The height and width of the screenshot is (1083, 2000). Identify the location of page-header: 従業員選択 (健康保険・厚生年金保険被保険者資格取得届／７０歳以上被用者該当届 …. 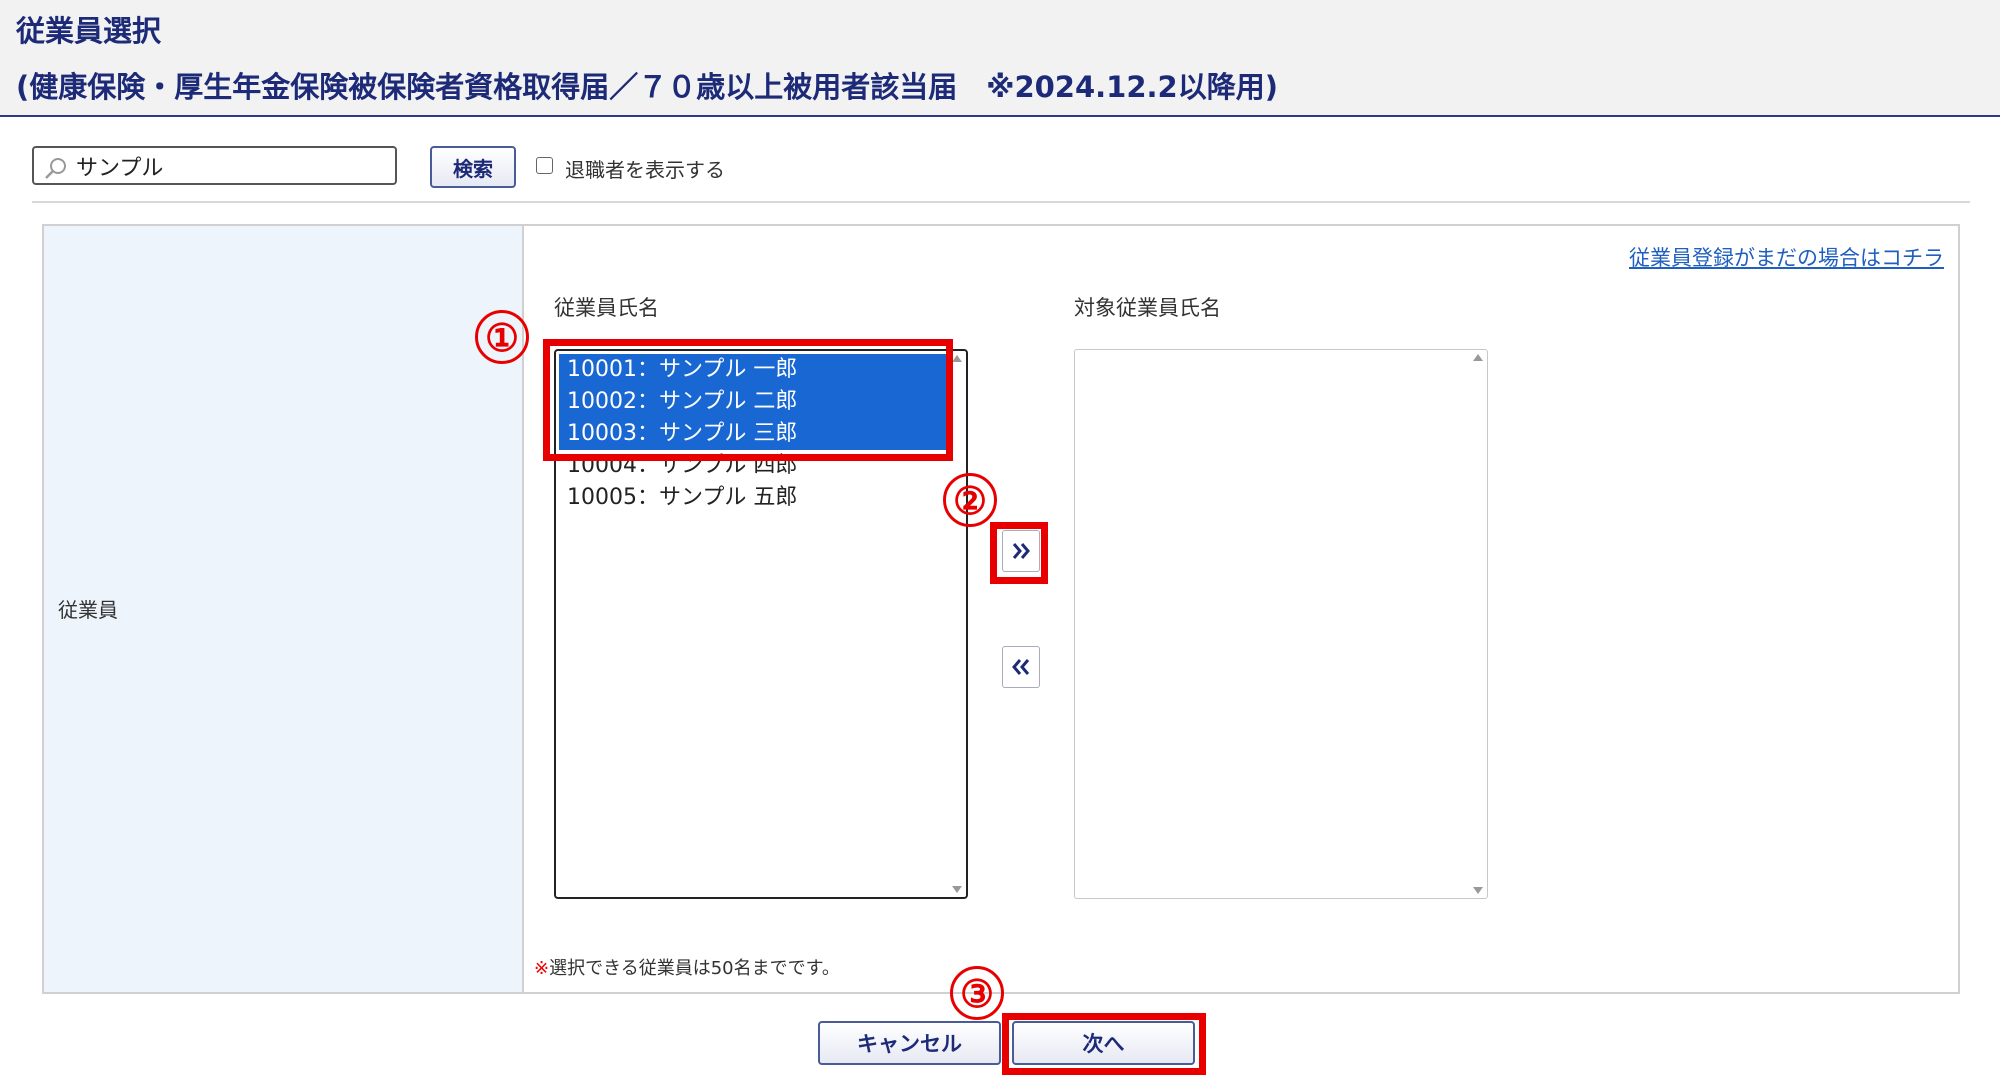
(1000, 58).